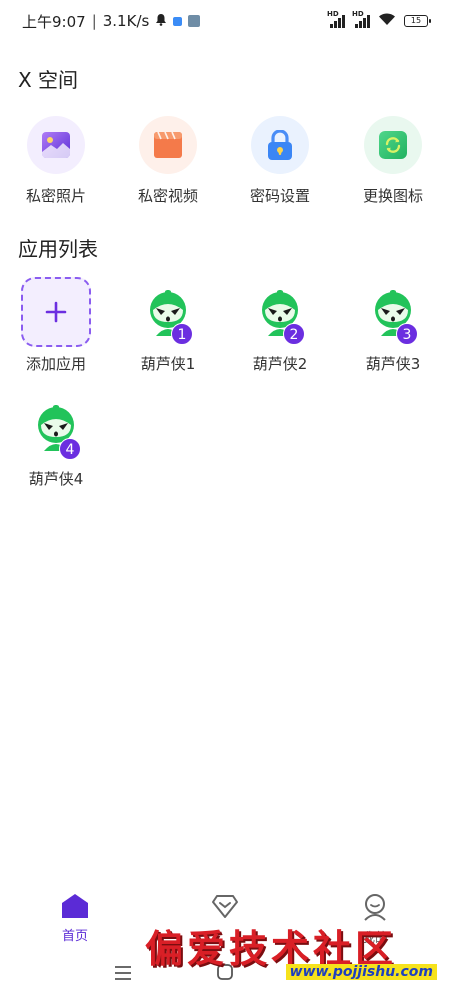 The image size is (450, 1000). Describe the element at coordinates (58, 249) in the screenshot. I see `apps-title: 应用列表` at that location.